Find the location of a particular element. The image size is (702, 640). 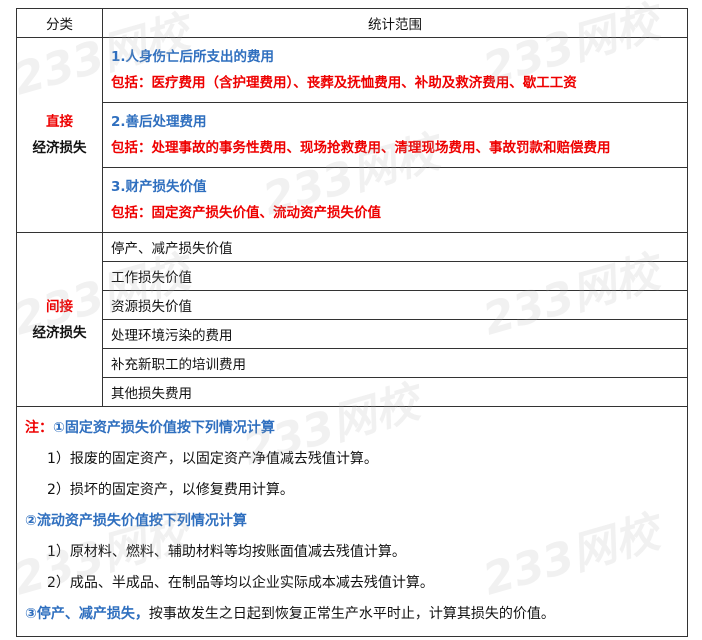

direct-item-detail: 包括：固定资产损失价值、流动资产损失价值 is located at coordinates (246, 213).